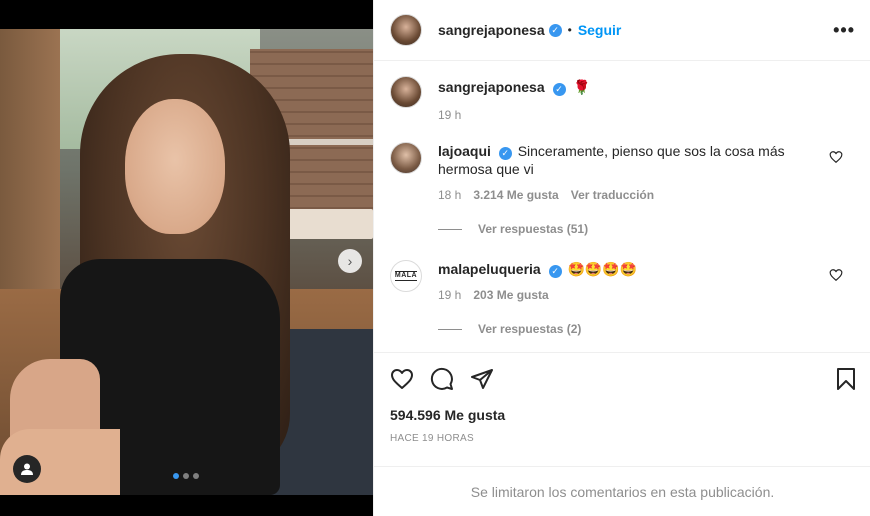 This screenshot has width=870, height=516. I want to click on caption-text: 🌹, so click(582, 87).